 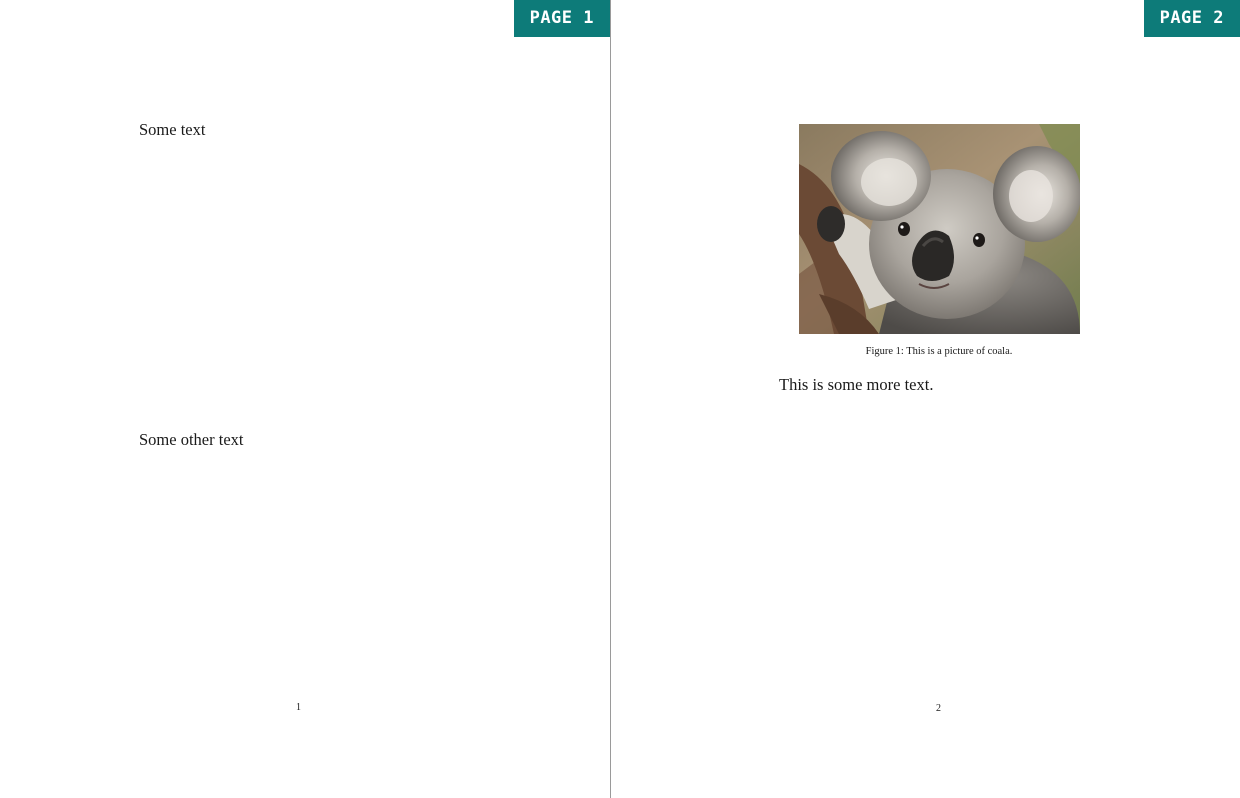 What do you see at coordinates (938, 708) in the screenshot?
I see `page-2-number: 2` at bounding box center [938, 708].